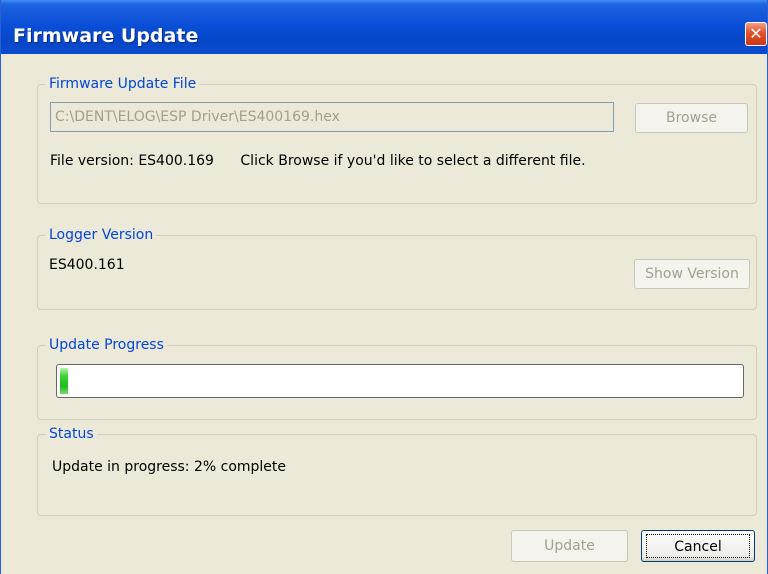  I want to click on group-legend: Firmware Update File, so click(123, 84).